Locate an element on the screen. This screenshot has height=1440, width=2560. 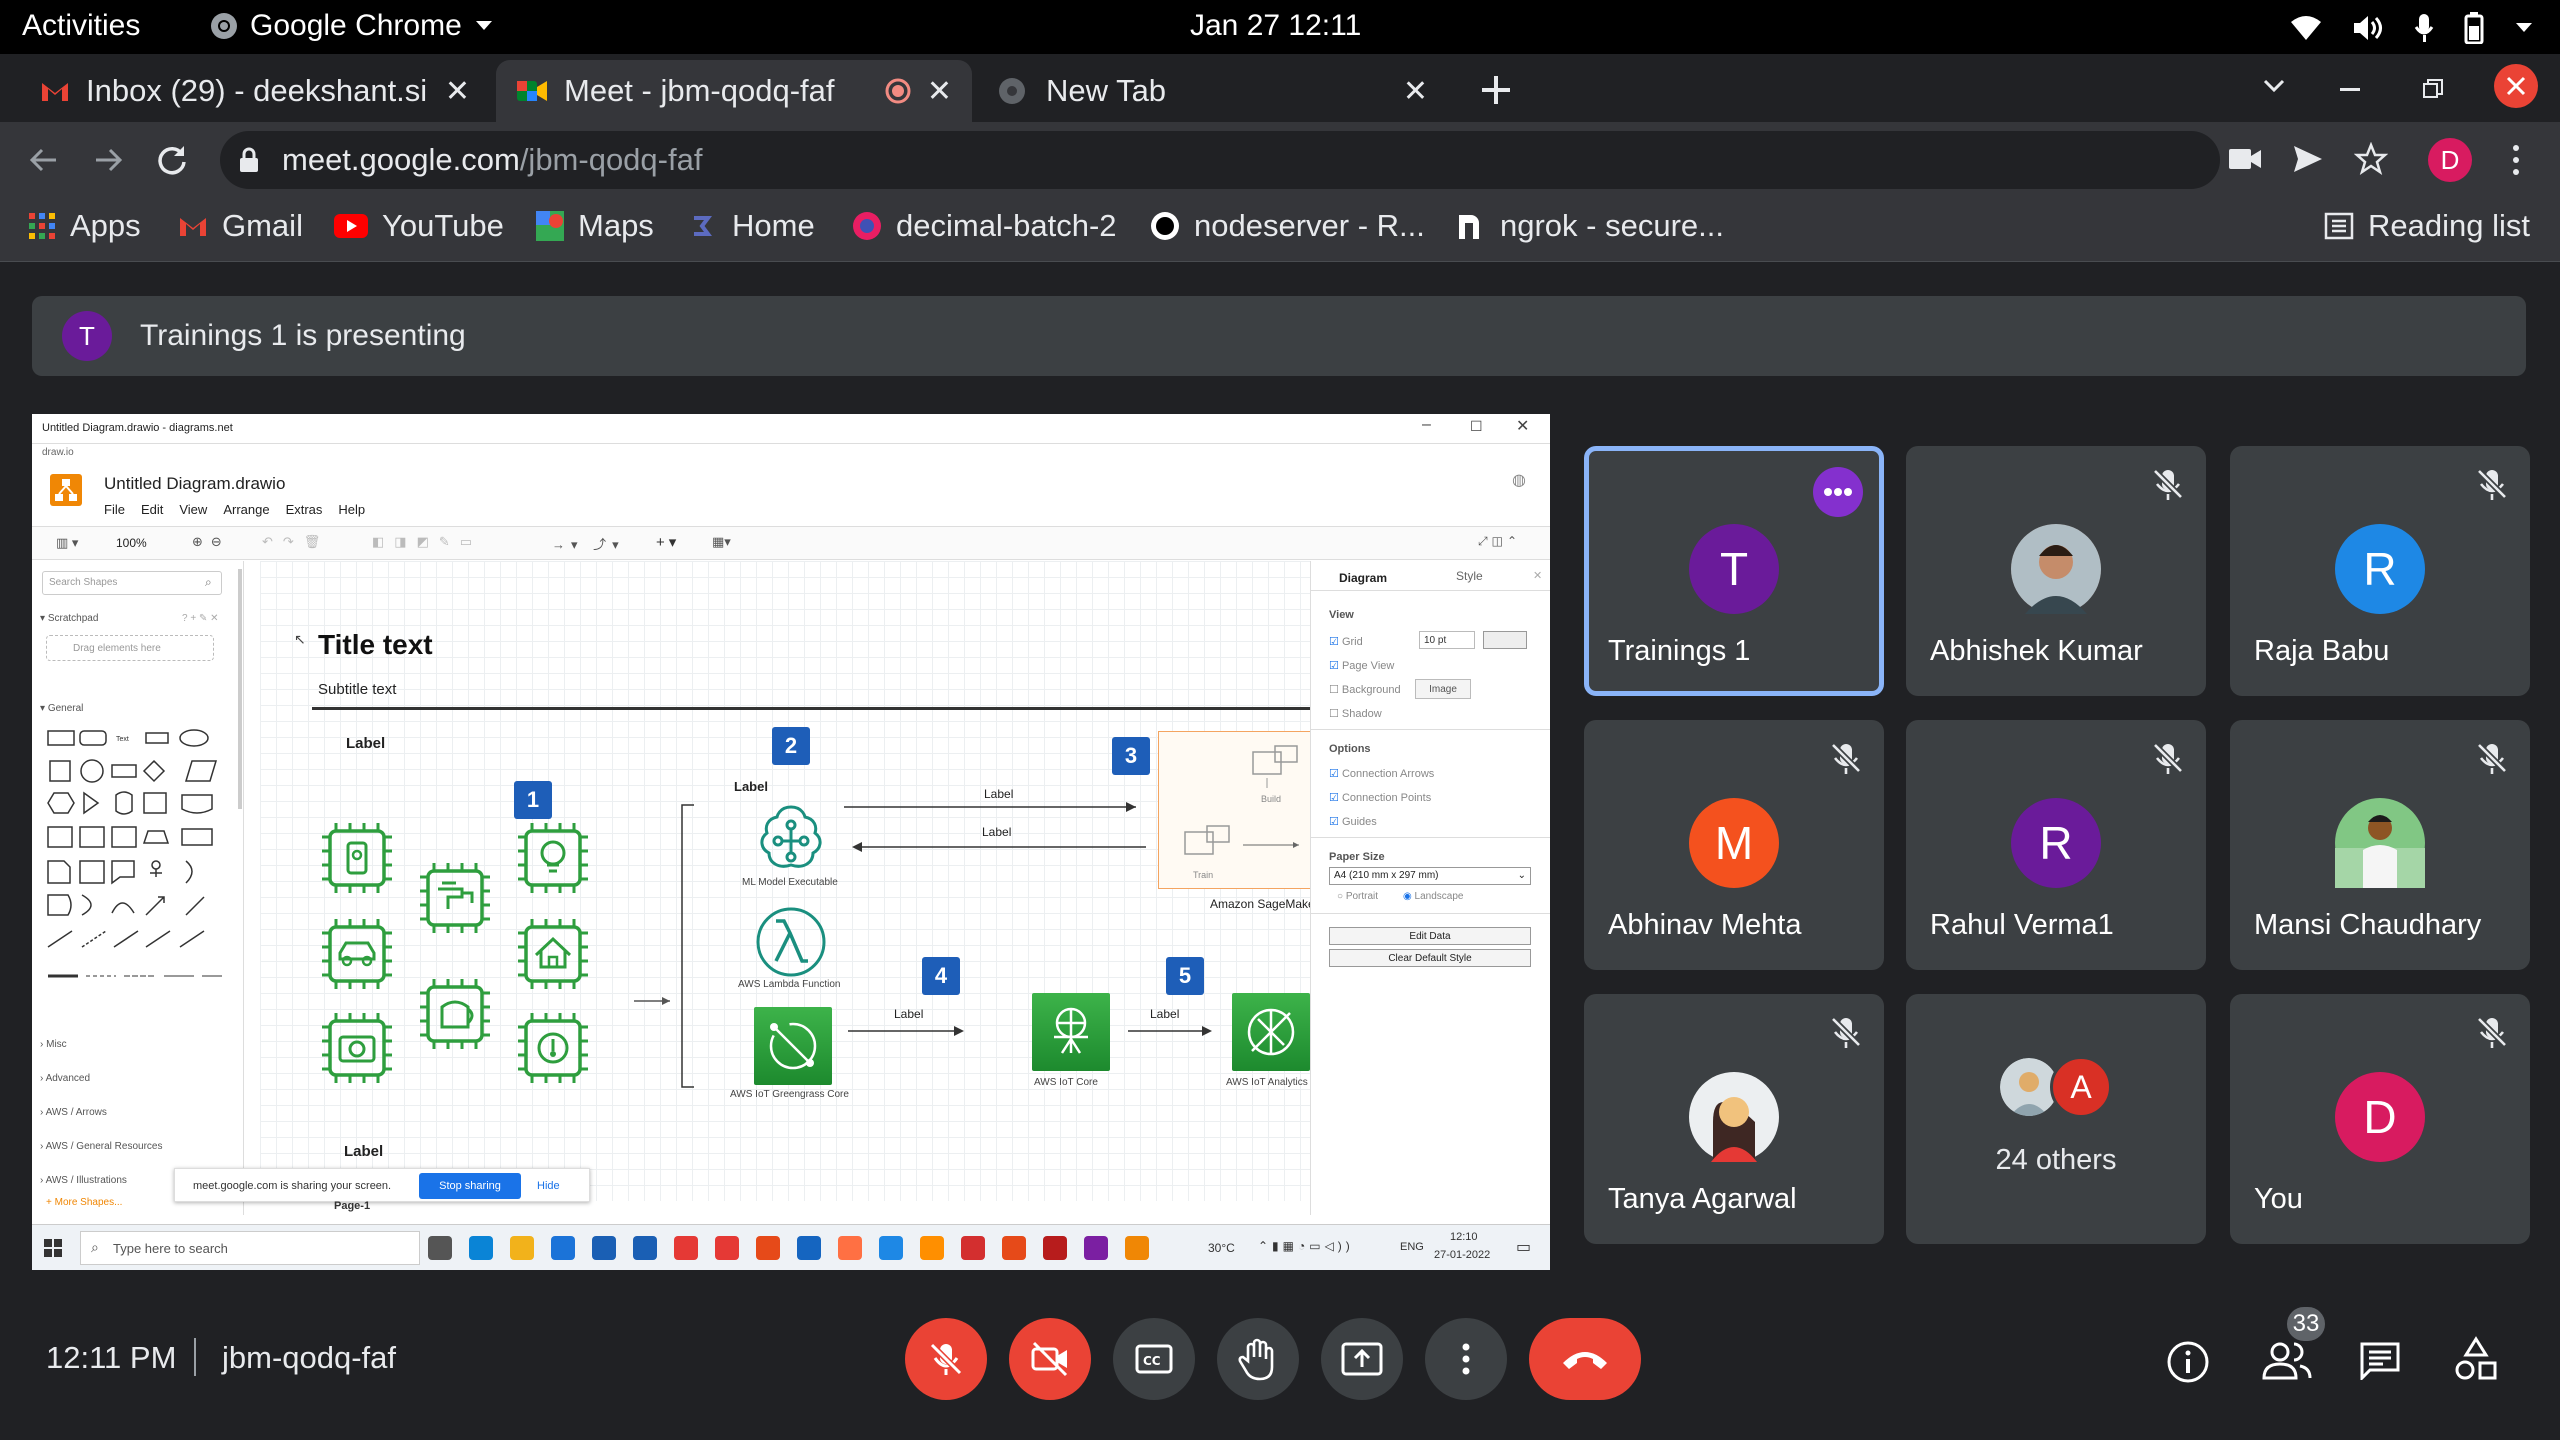
chat-button is located at coordinates (2380, 1360).